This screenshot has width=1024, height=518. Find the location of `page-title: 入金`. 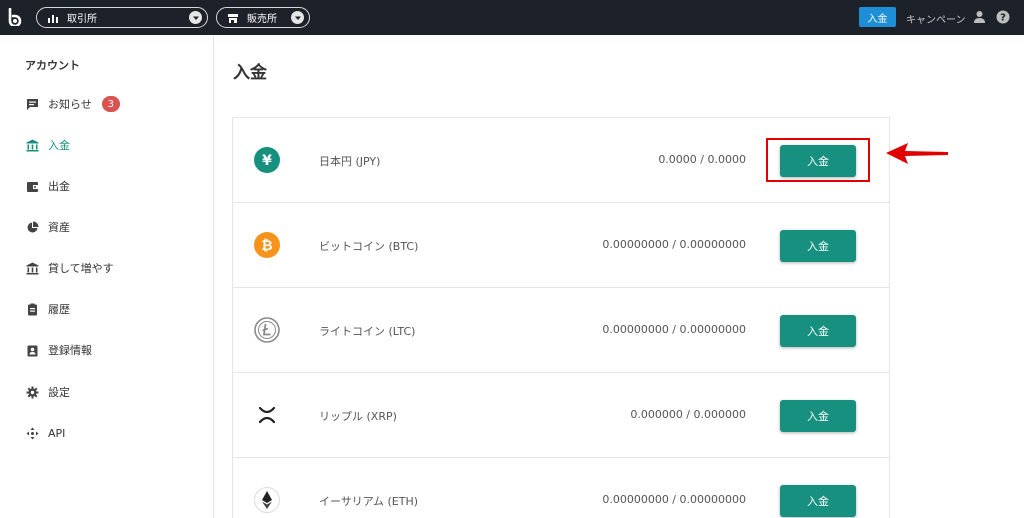

page-title: 入金 is located at coordinates (250, 73).